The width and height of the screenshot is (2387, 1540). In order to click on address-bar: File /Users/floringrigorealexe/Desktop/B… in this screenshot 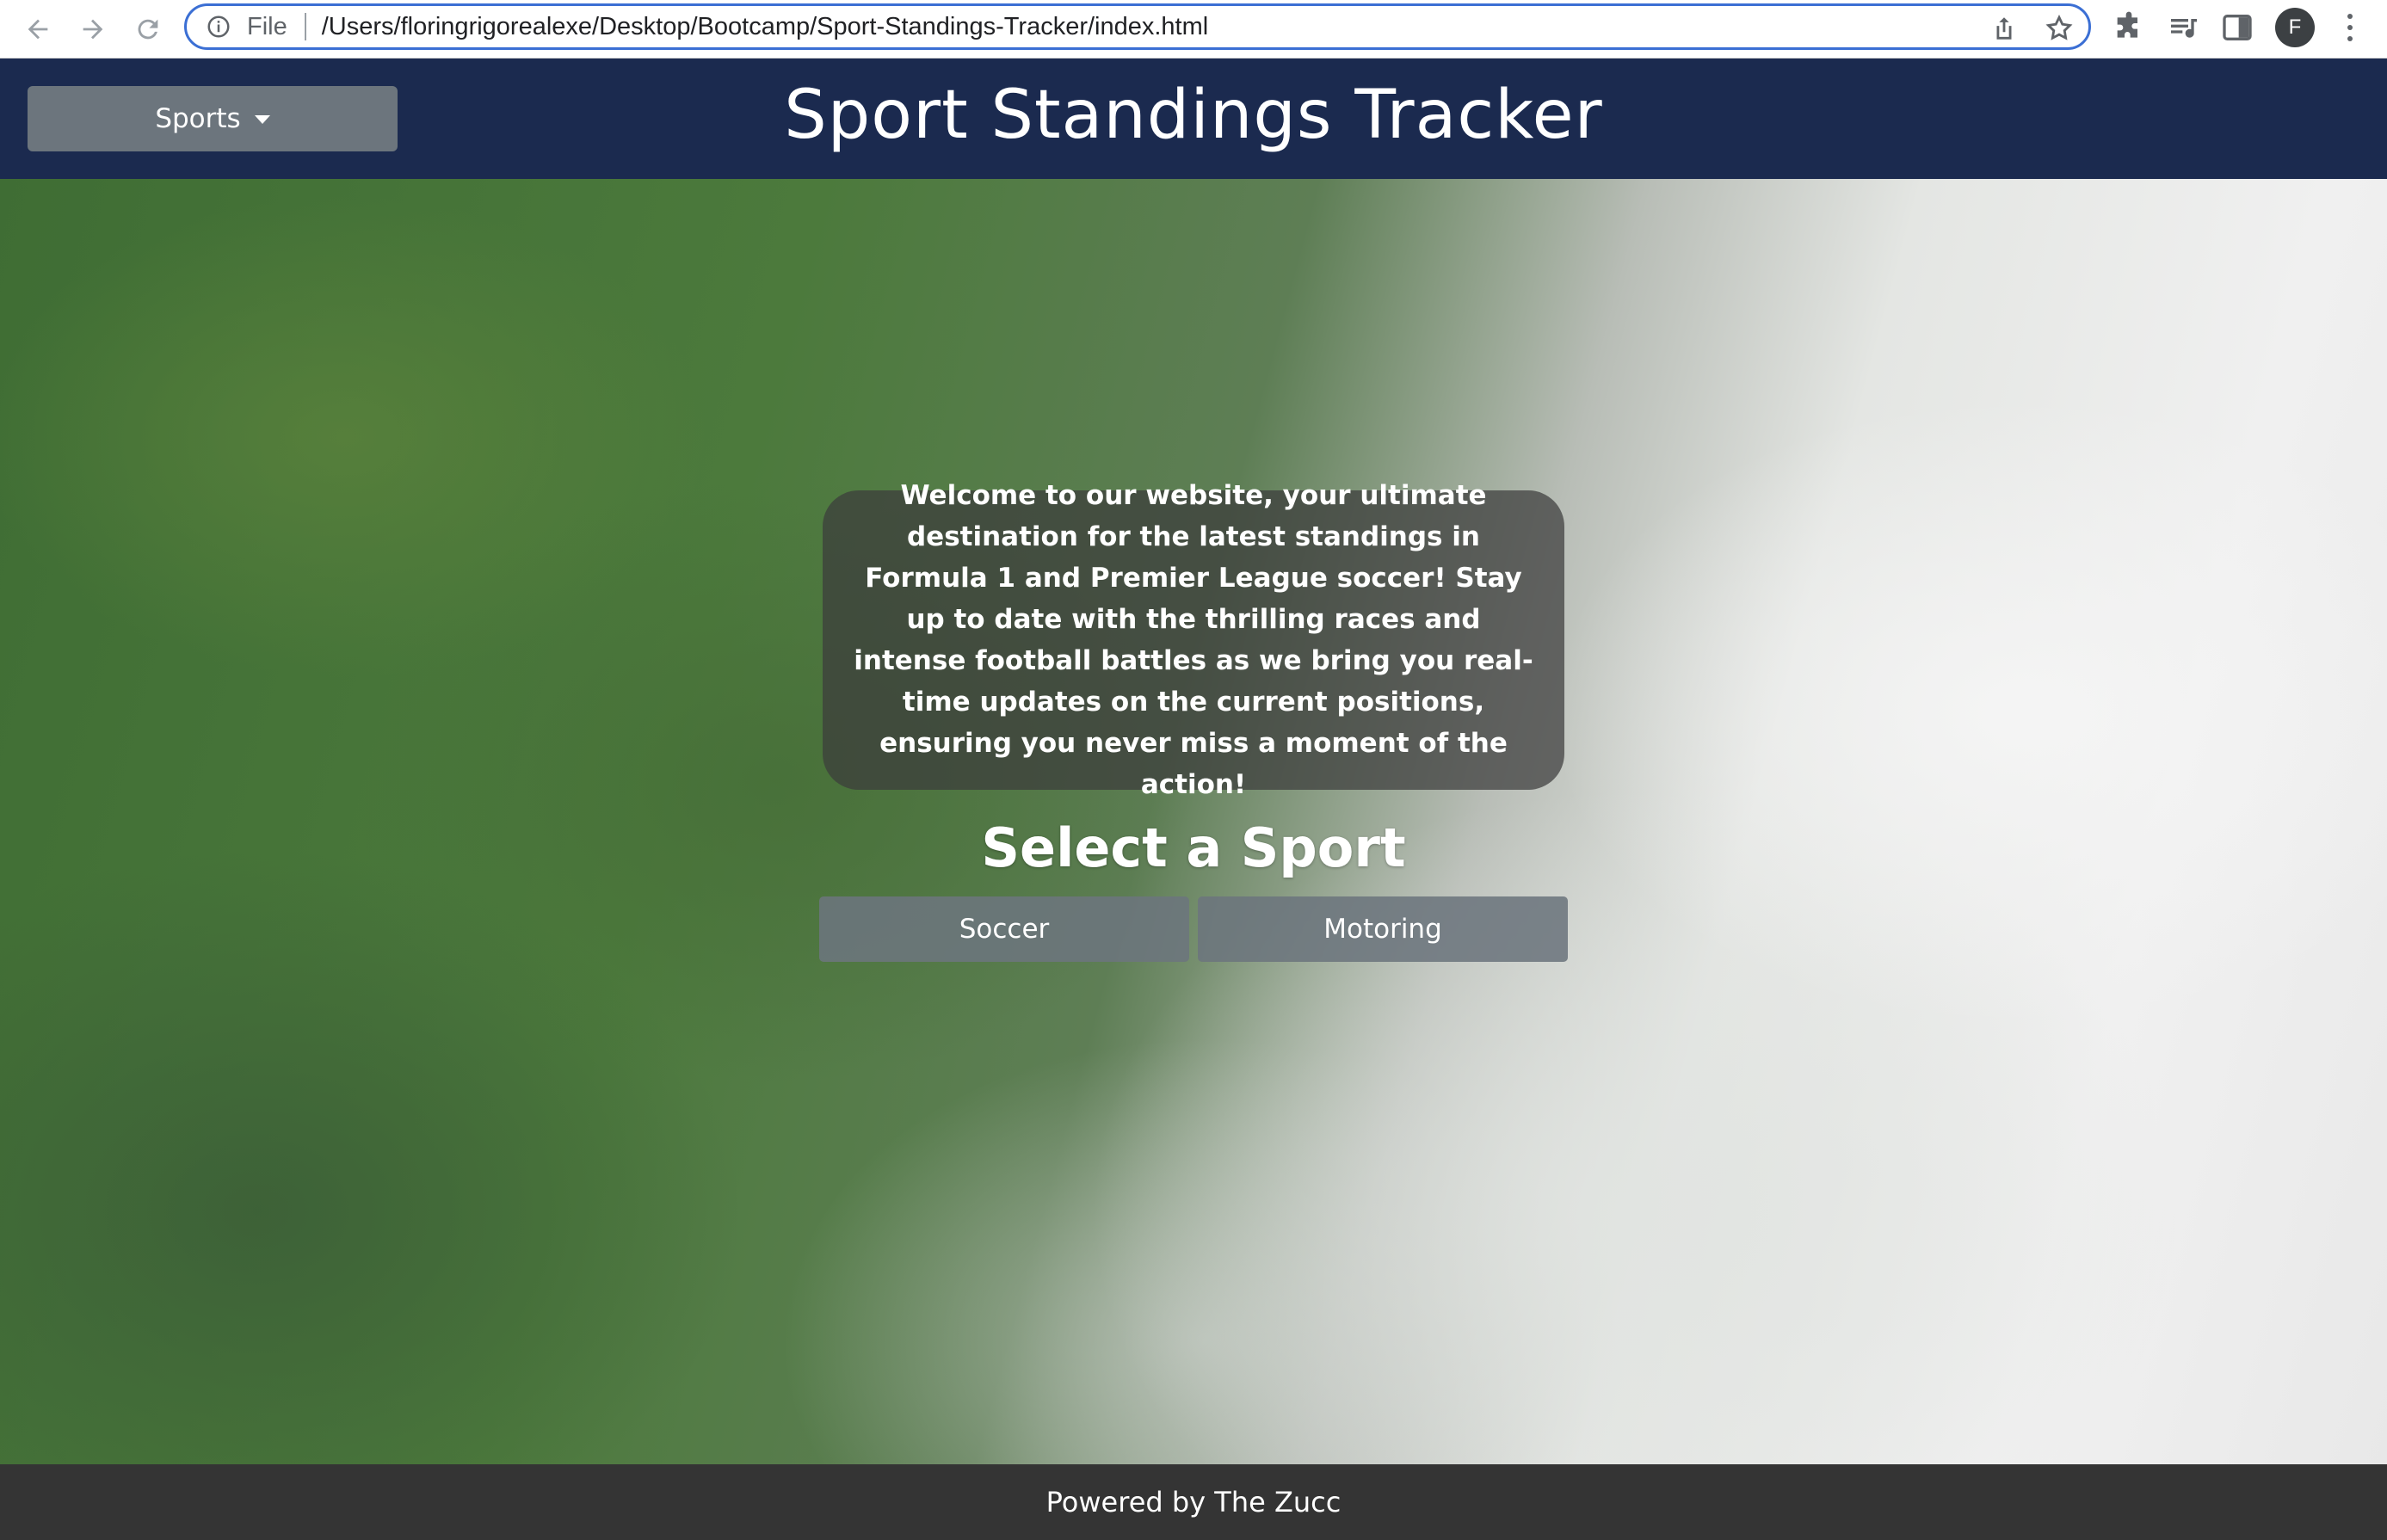, I will do `click(1137, 27)`.